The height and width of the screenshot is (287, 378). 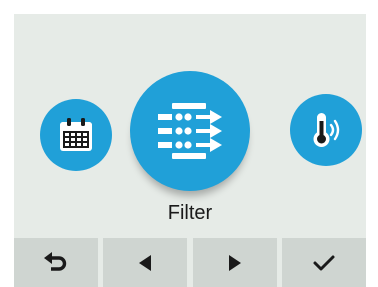 I want to click on calendar-icon, so click(x=76, y=134).